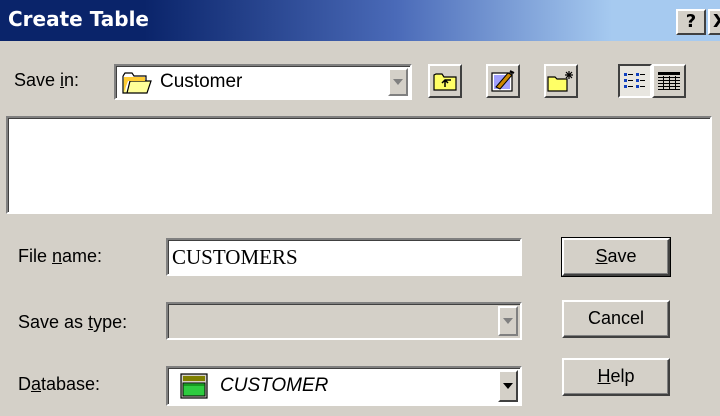 This screenshot has width=720, height=416. Describe the element at coordinates (344, 386) in the screenshot. I see `database-combo: CUSTOMER` at that location.